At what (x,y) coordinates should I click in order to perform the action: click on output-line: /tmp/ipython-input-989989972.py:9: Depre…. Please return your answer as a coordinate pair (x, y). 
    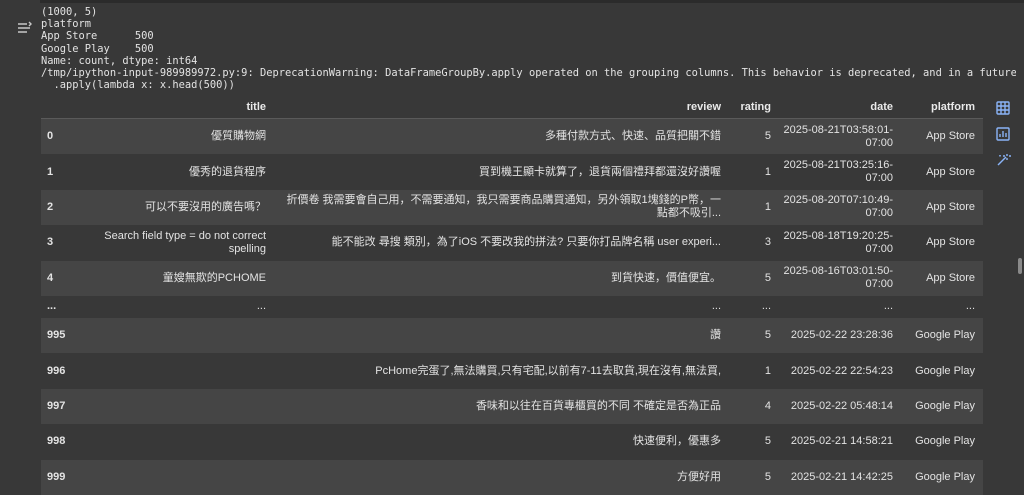
    Looking at the image, I should click on (528, 73).